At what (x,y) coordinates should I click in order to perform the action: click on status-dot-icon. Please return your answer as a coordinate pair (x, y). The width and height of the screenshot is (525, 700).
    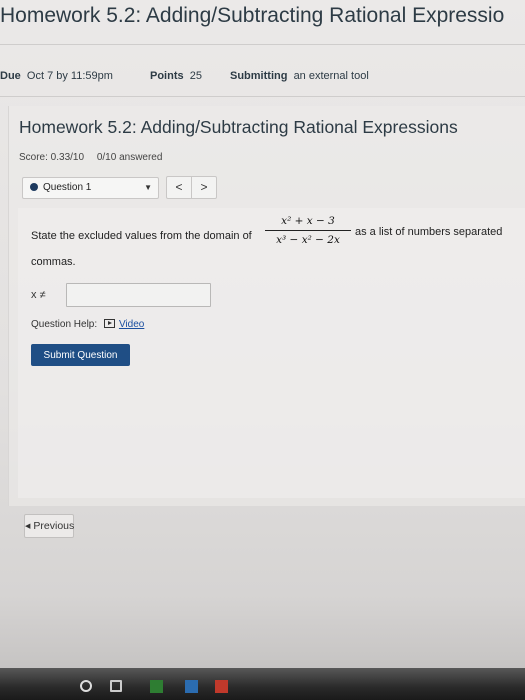
    Looking at the image, I should click on (34, 187).